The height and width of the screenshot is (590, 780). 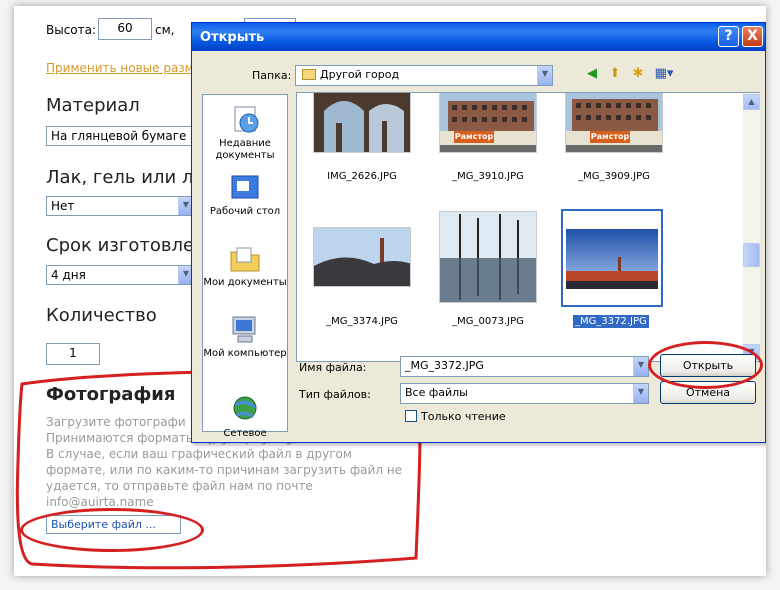 I want to click on folder-select-value: Другой город, so click(x=360, y=74).